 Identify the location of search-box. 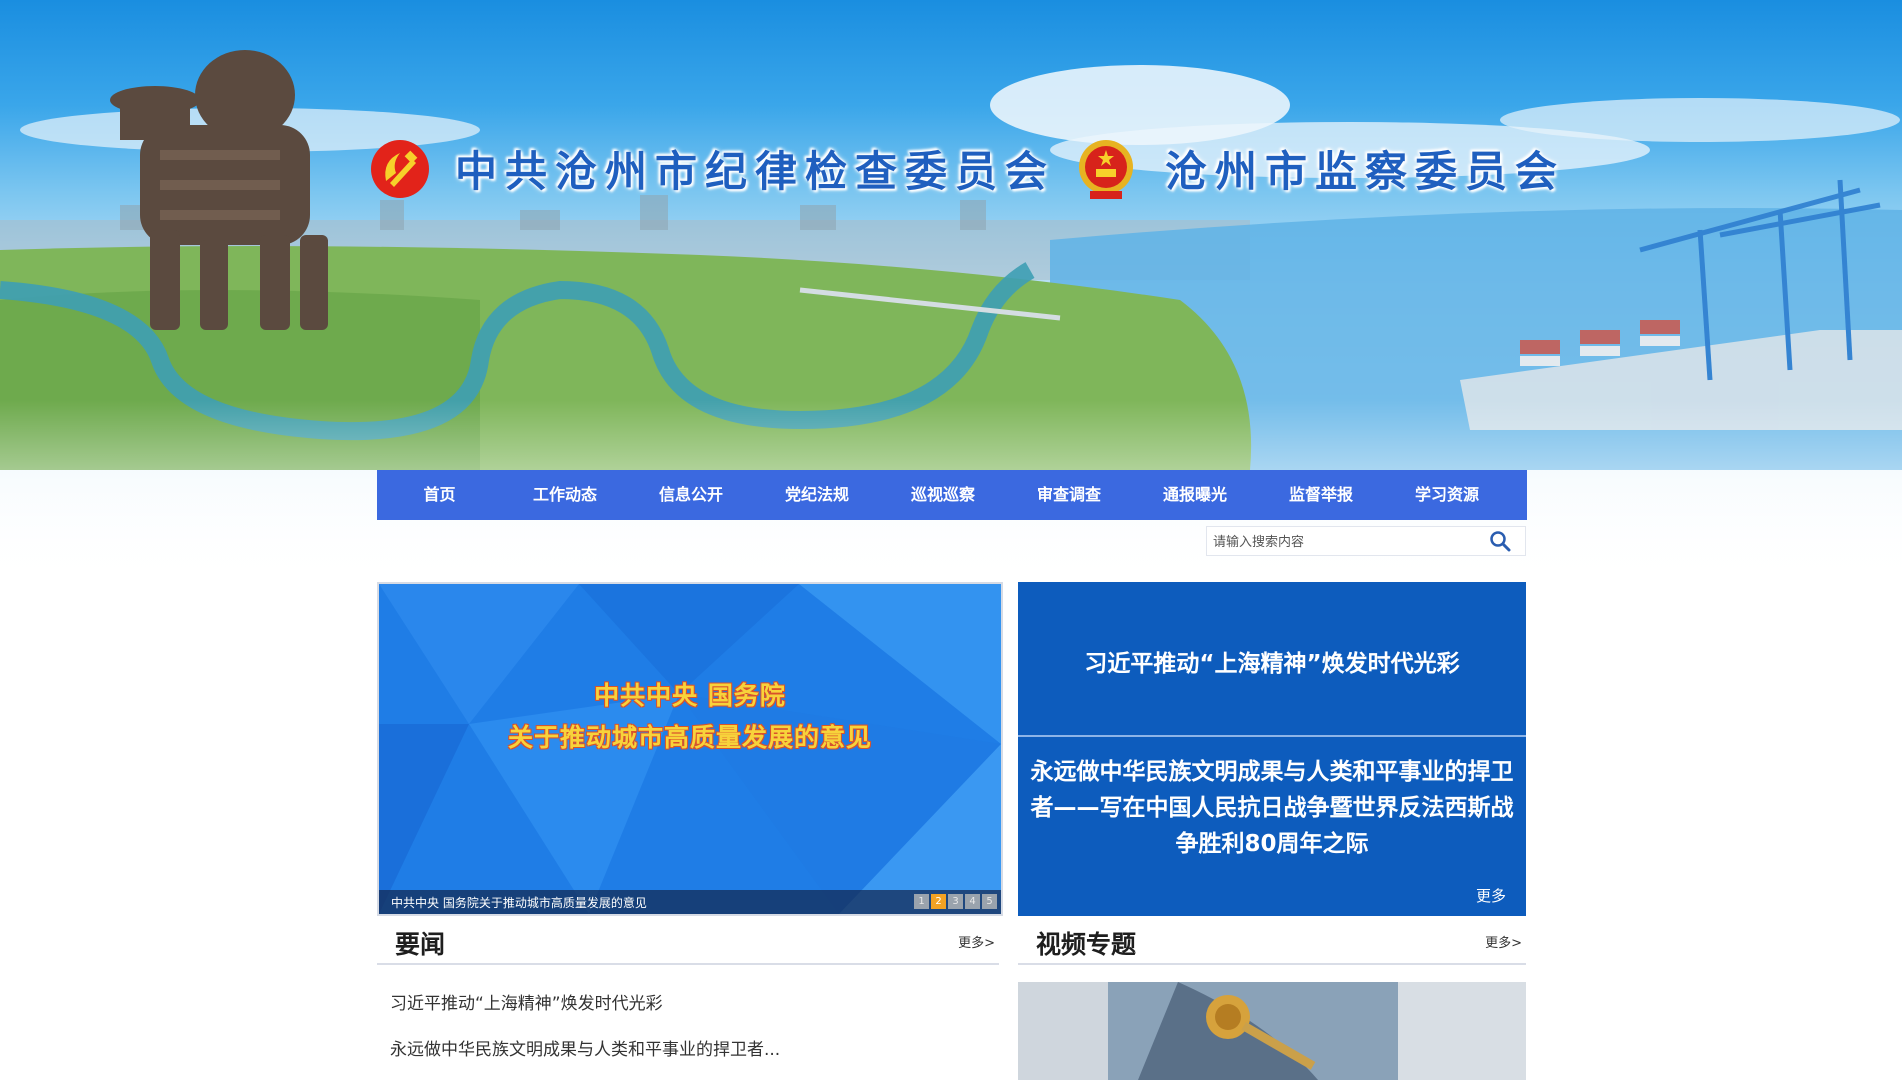
(1366, 541).